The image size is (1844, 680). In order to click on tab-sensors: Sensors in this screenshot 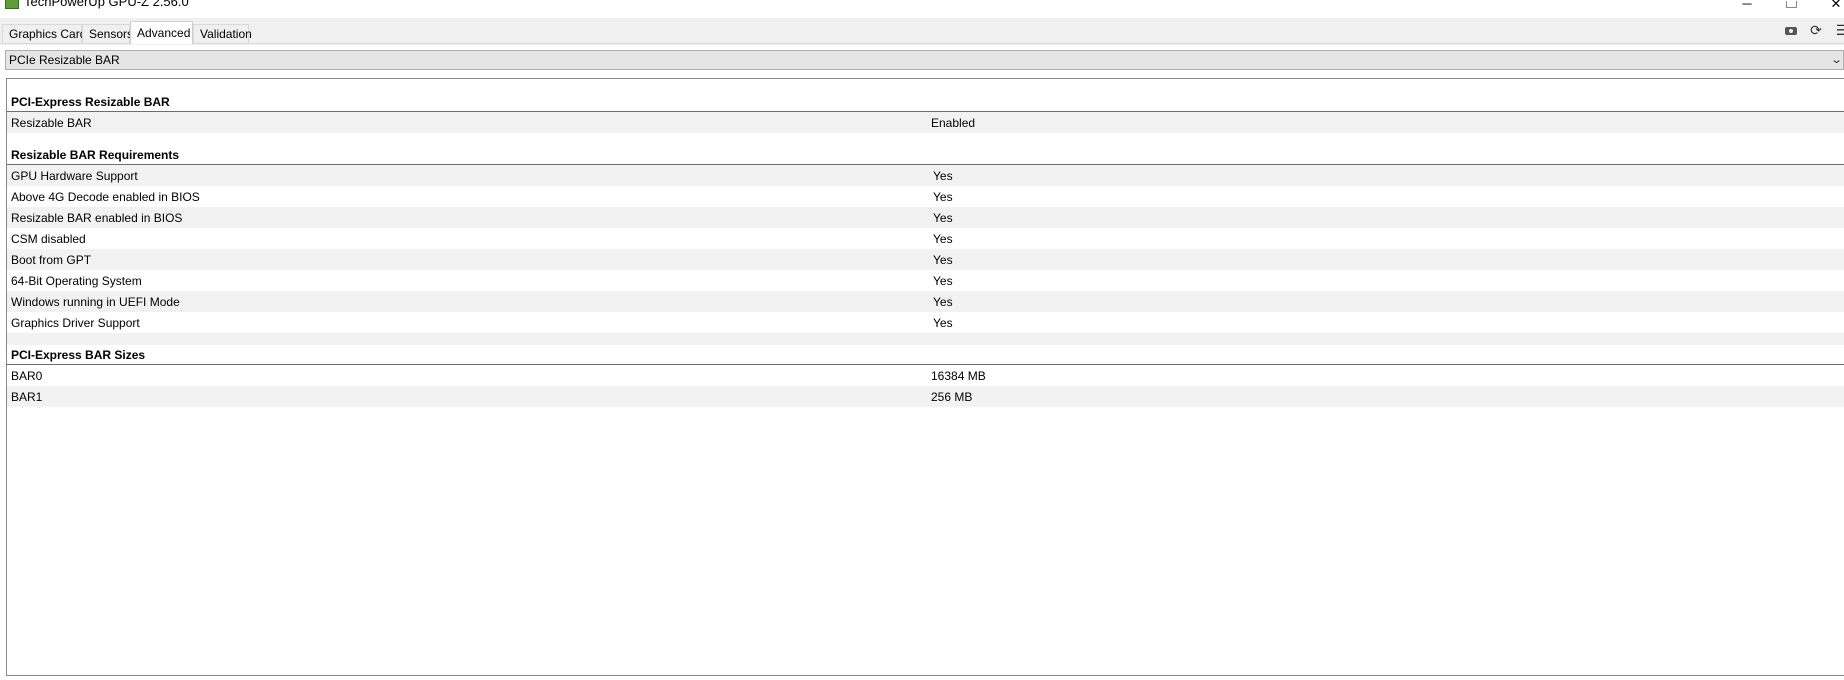, I will do `click(107, 33)`.